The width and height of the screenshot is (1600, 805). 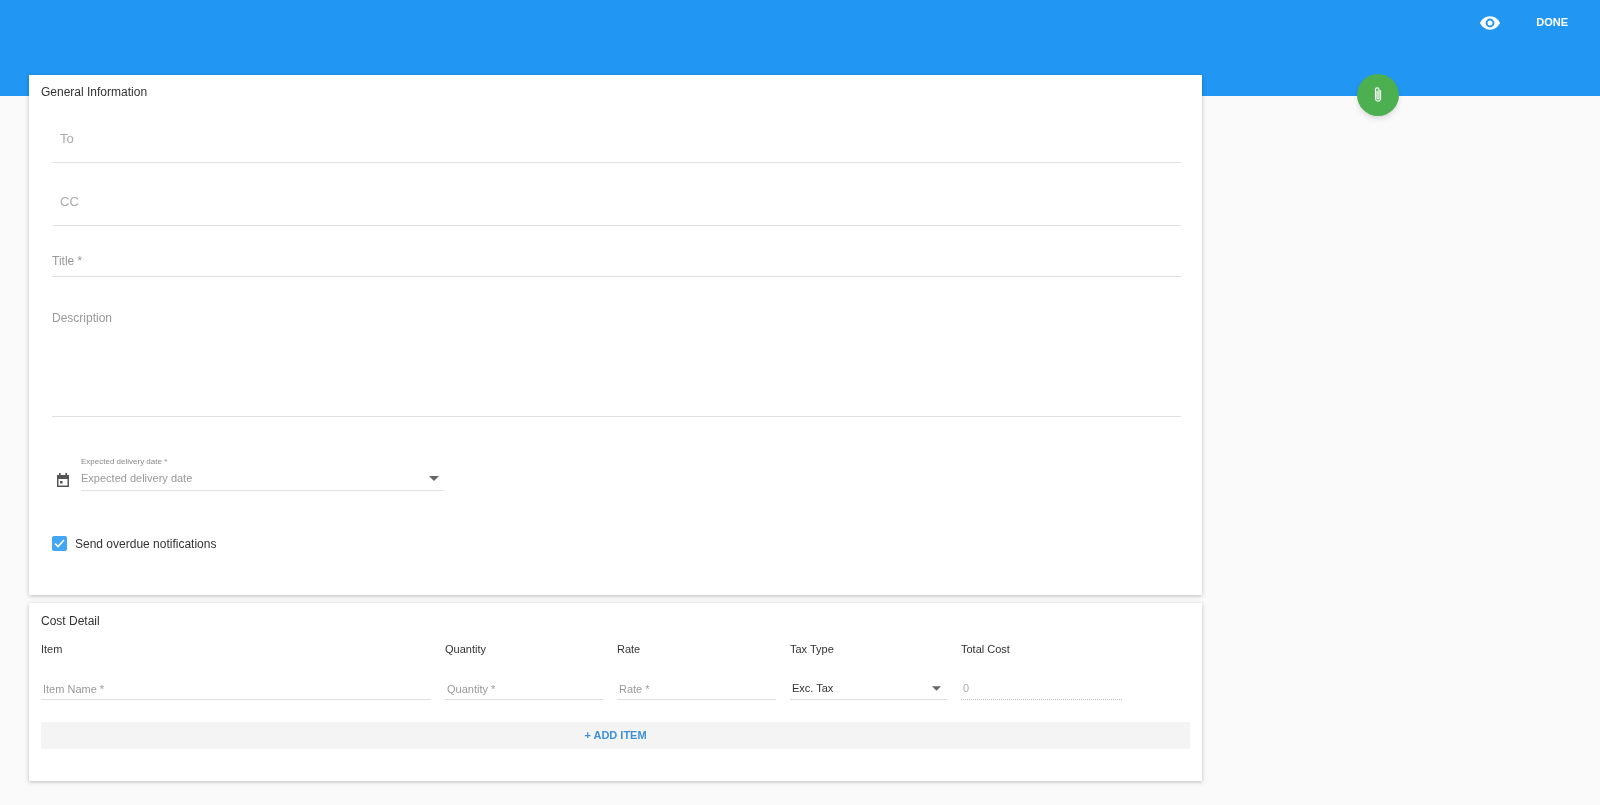 I want to click on column-header: Quantity, so click(x=465, y=649).